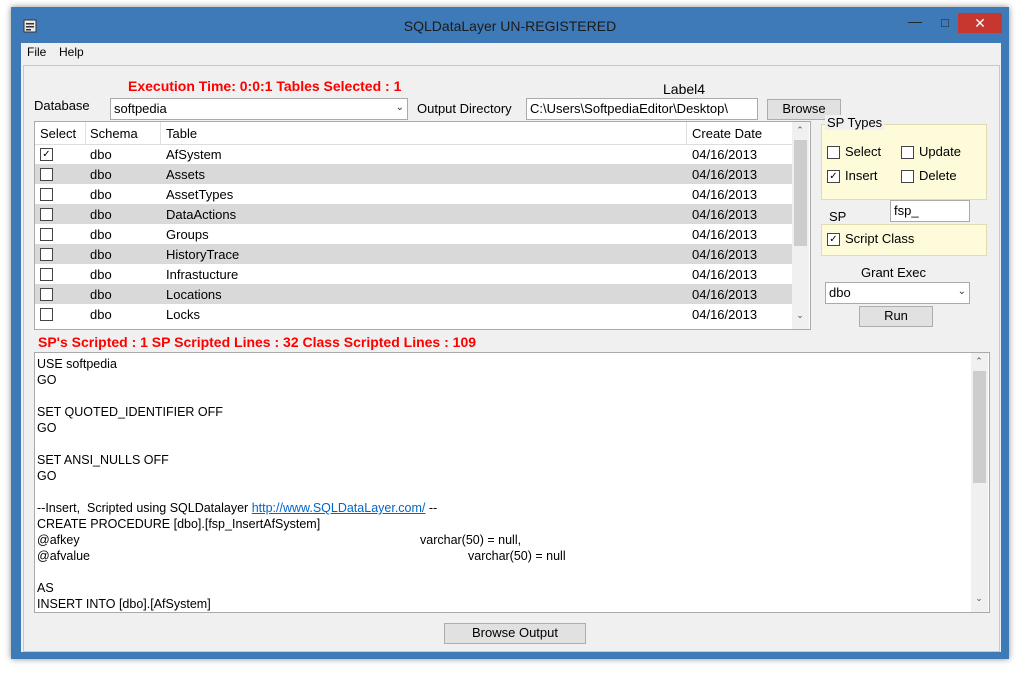  Describe the element at coordinates (186, 174) in the screenshot. I see `row-table: Assets` at that location.